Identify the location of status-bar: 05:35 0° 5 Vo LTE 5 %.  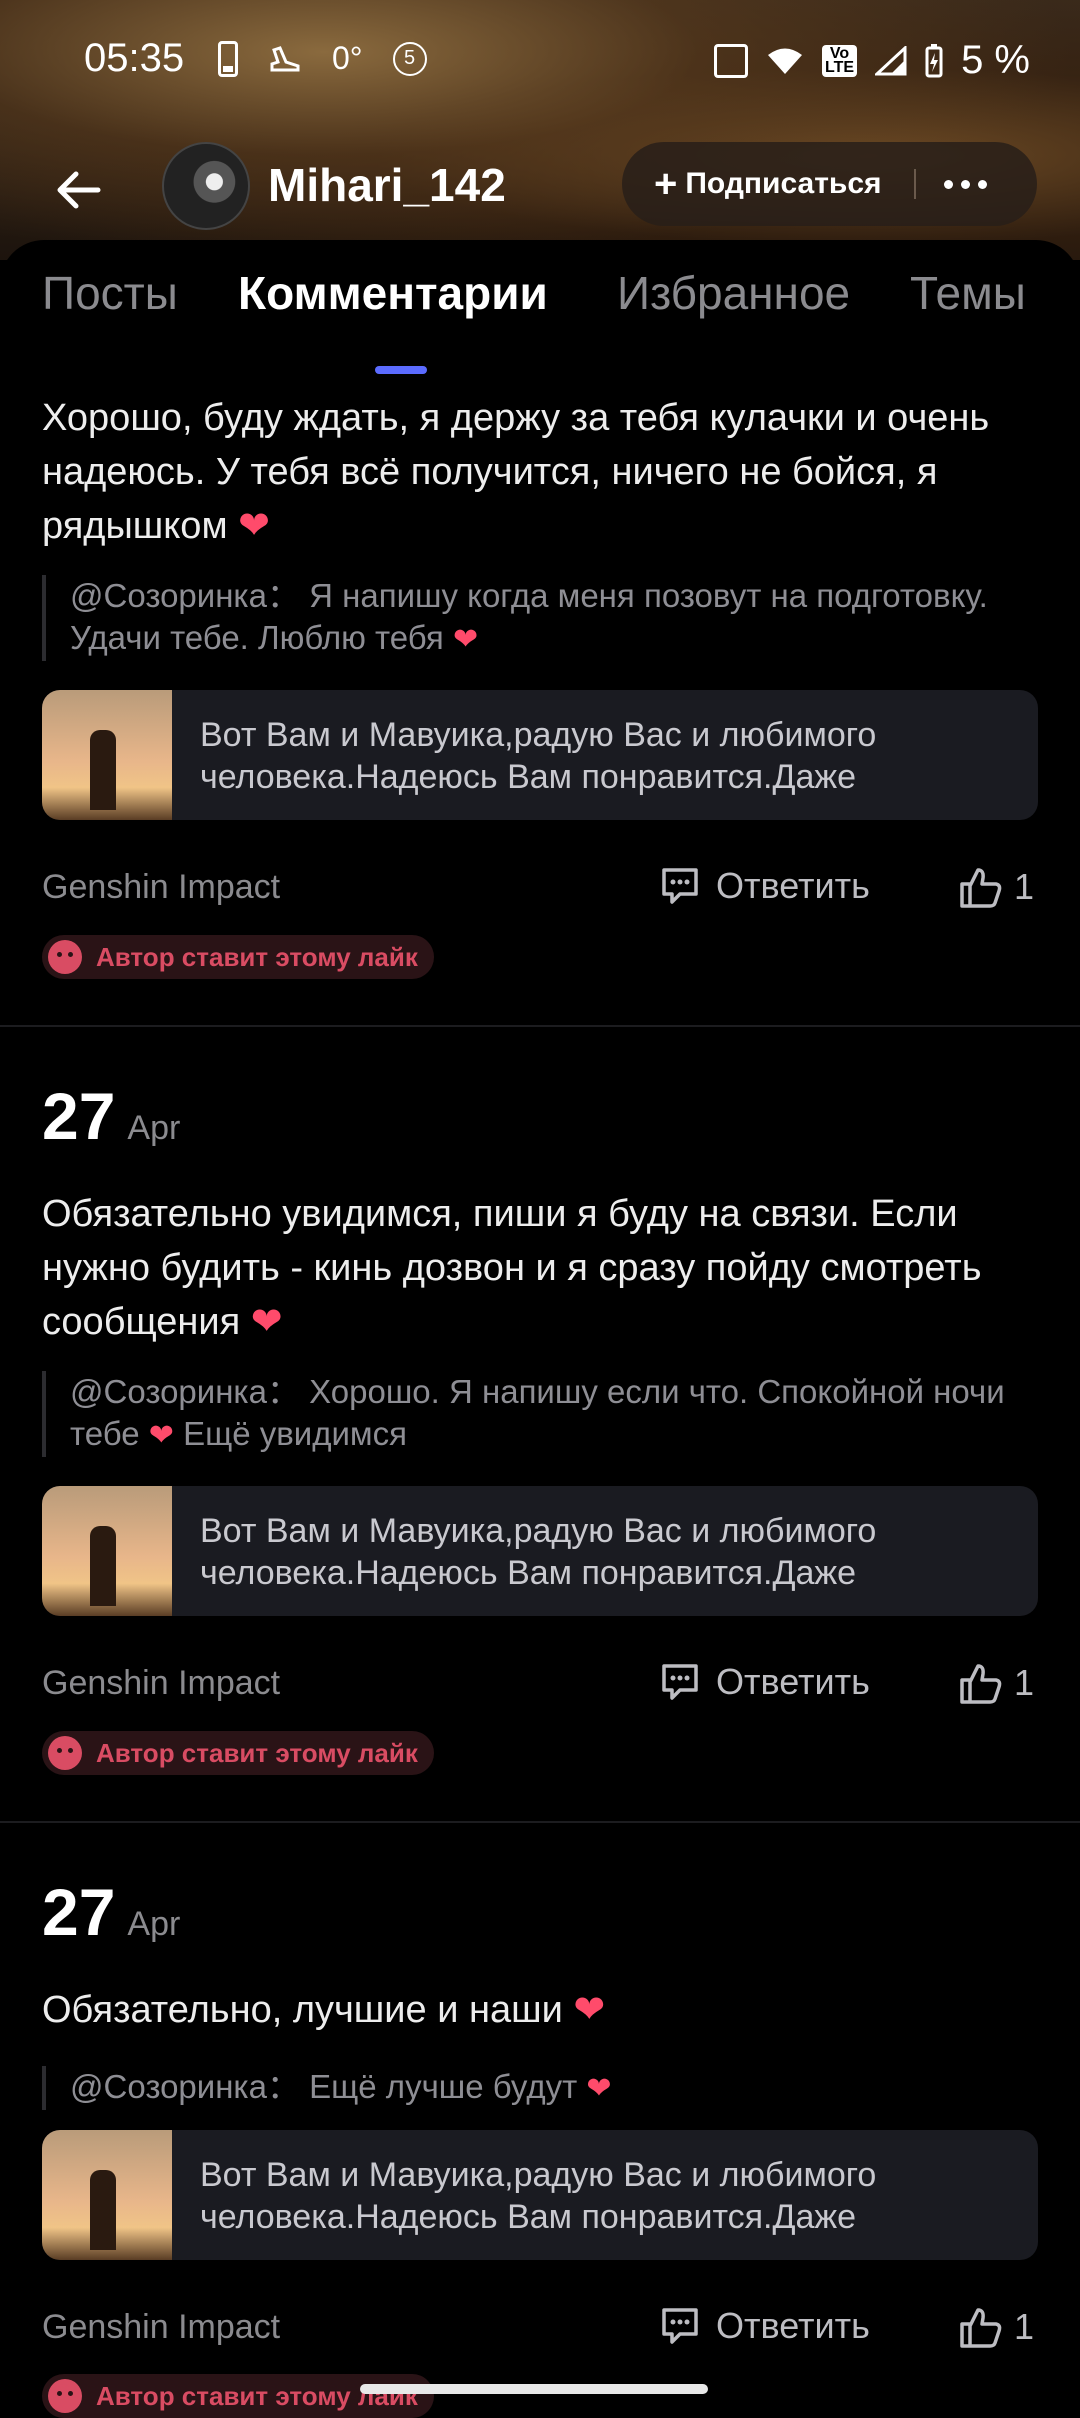
(540, 60).